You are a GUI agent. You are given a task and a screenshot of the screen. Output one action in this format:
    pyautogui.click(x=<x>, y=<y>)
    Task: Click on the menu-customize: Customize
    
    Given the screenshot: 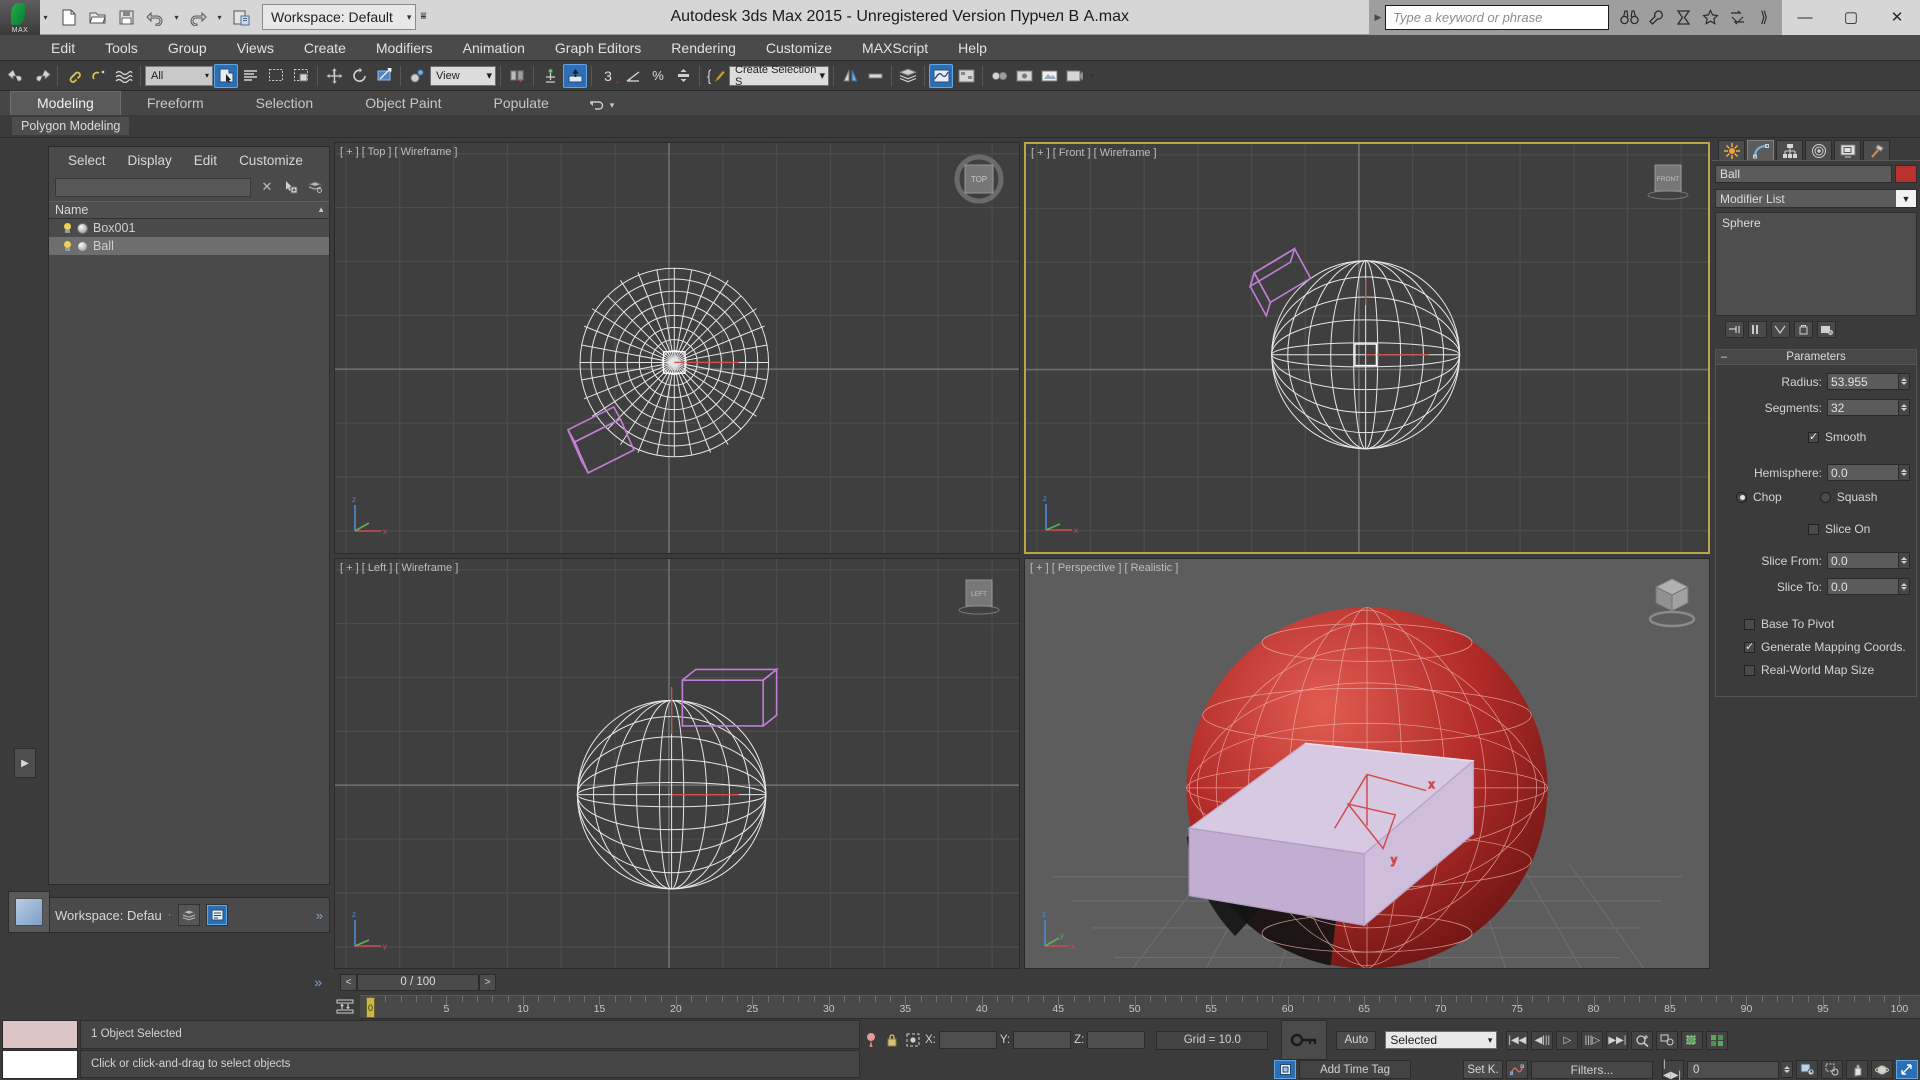 What is the action you would take?
    pyautogui.click(x=799, y=48)
    